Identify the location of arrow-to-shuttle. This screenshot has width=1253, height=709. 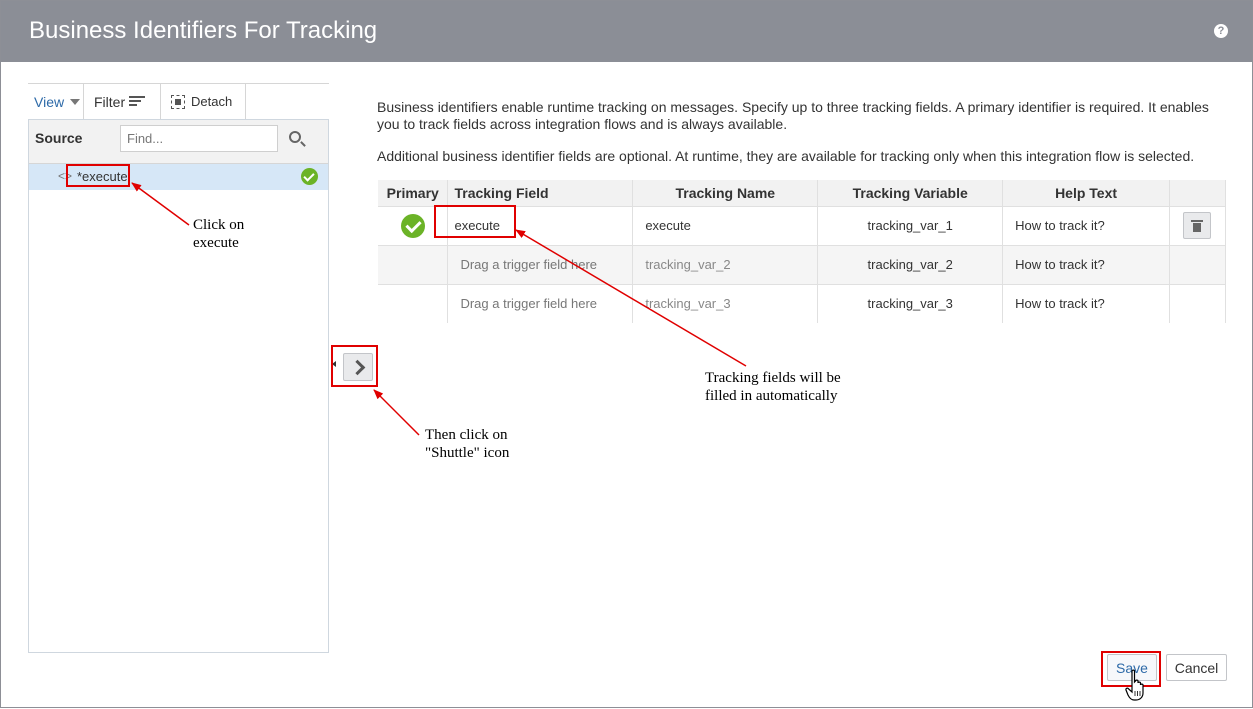
(396, 412).